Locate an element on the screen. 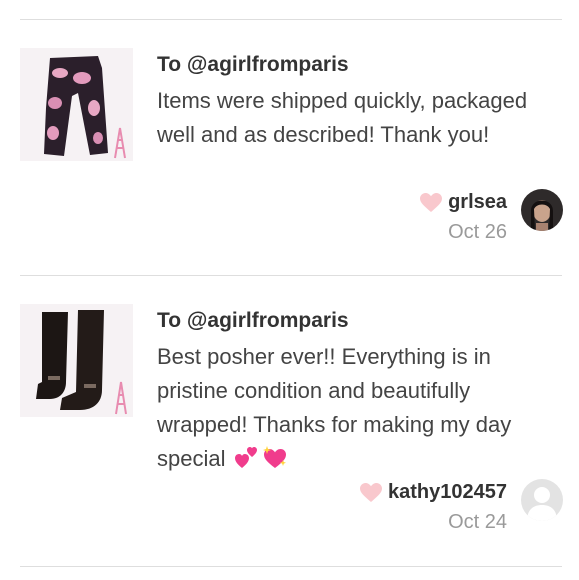 The width and height of the screenshot is (579, 580). default-avatar-icon is located at coordinates (542, 500).